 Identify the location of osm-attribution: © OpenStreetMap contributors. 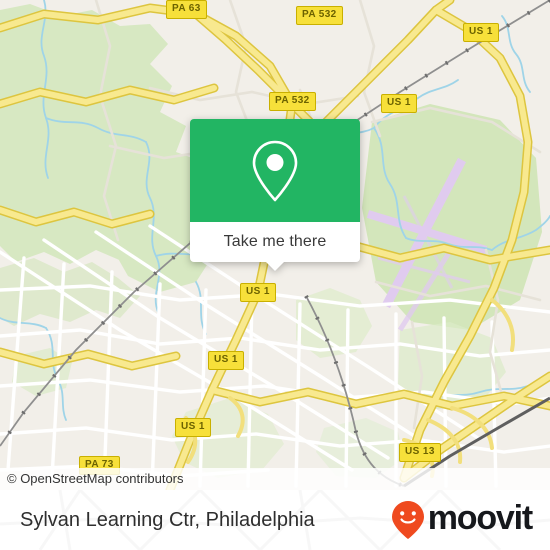
(275, 479).